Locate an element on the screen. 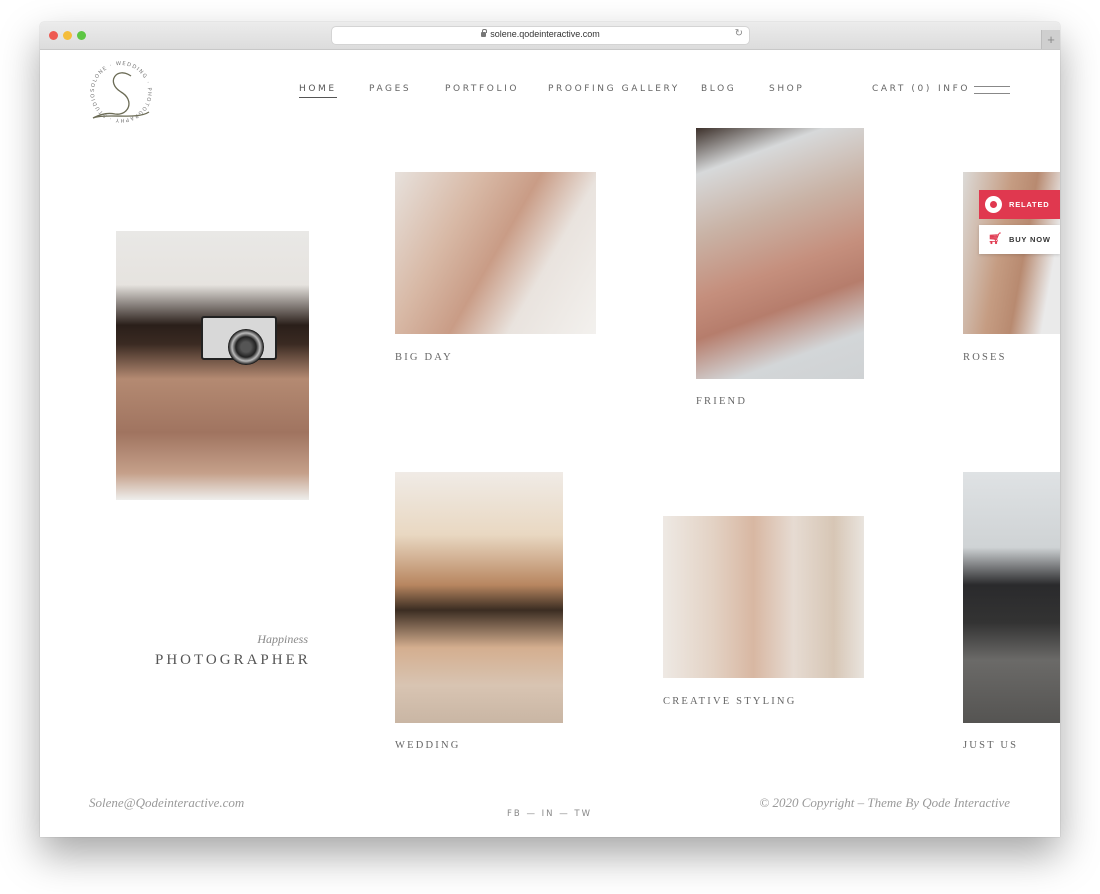  gallery-caption: FRIEND is located at coordinates (721, 401).